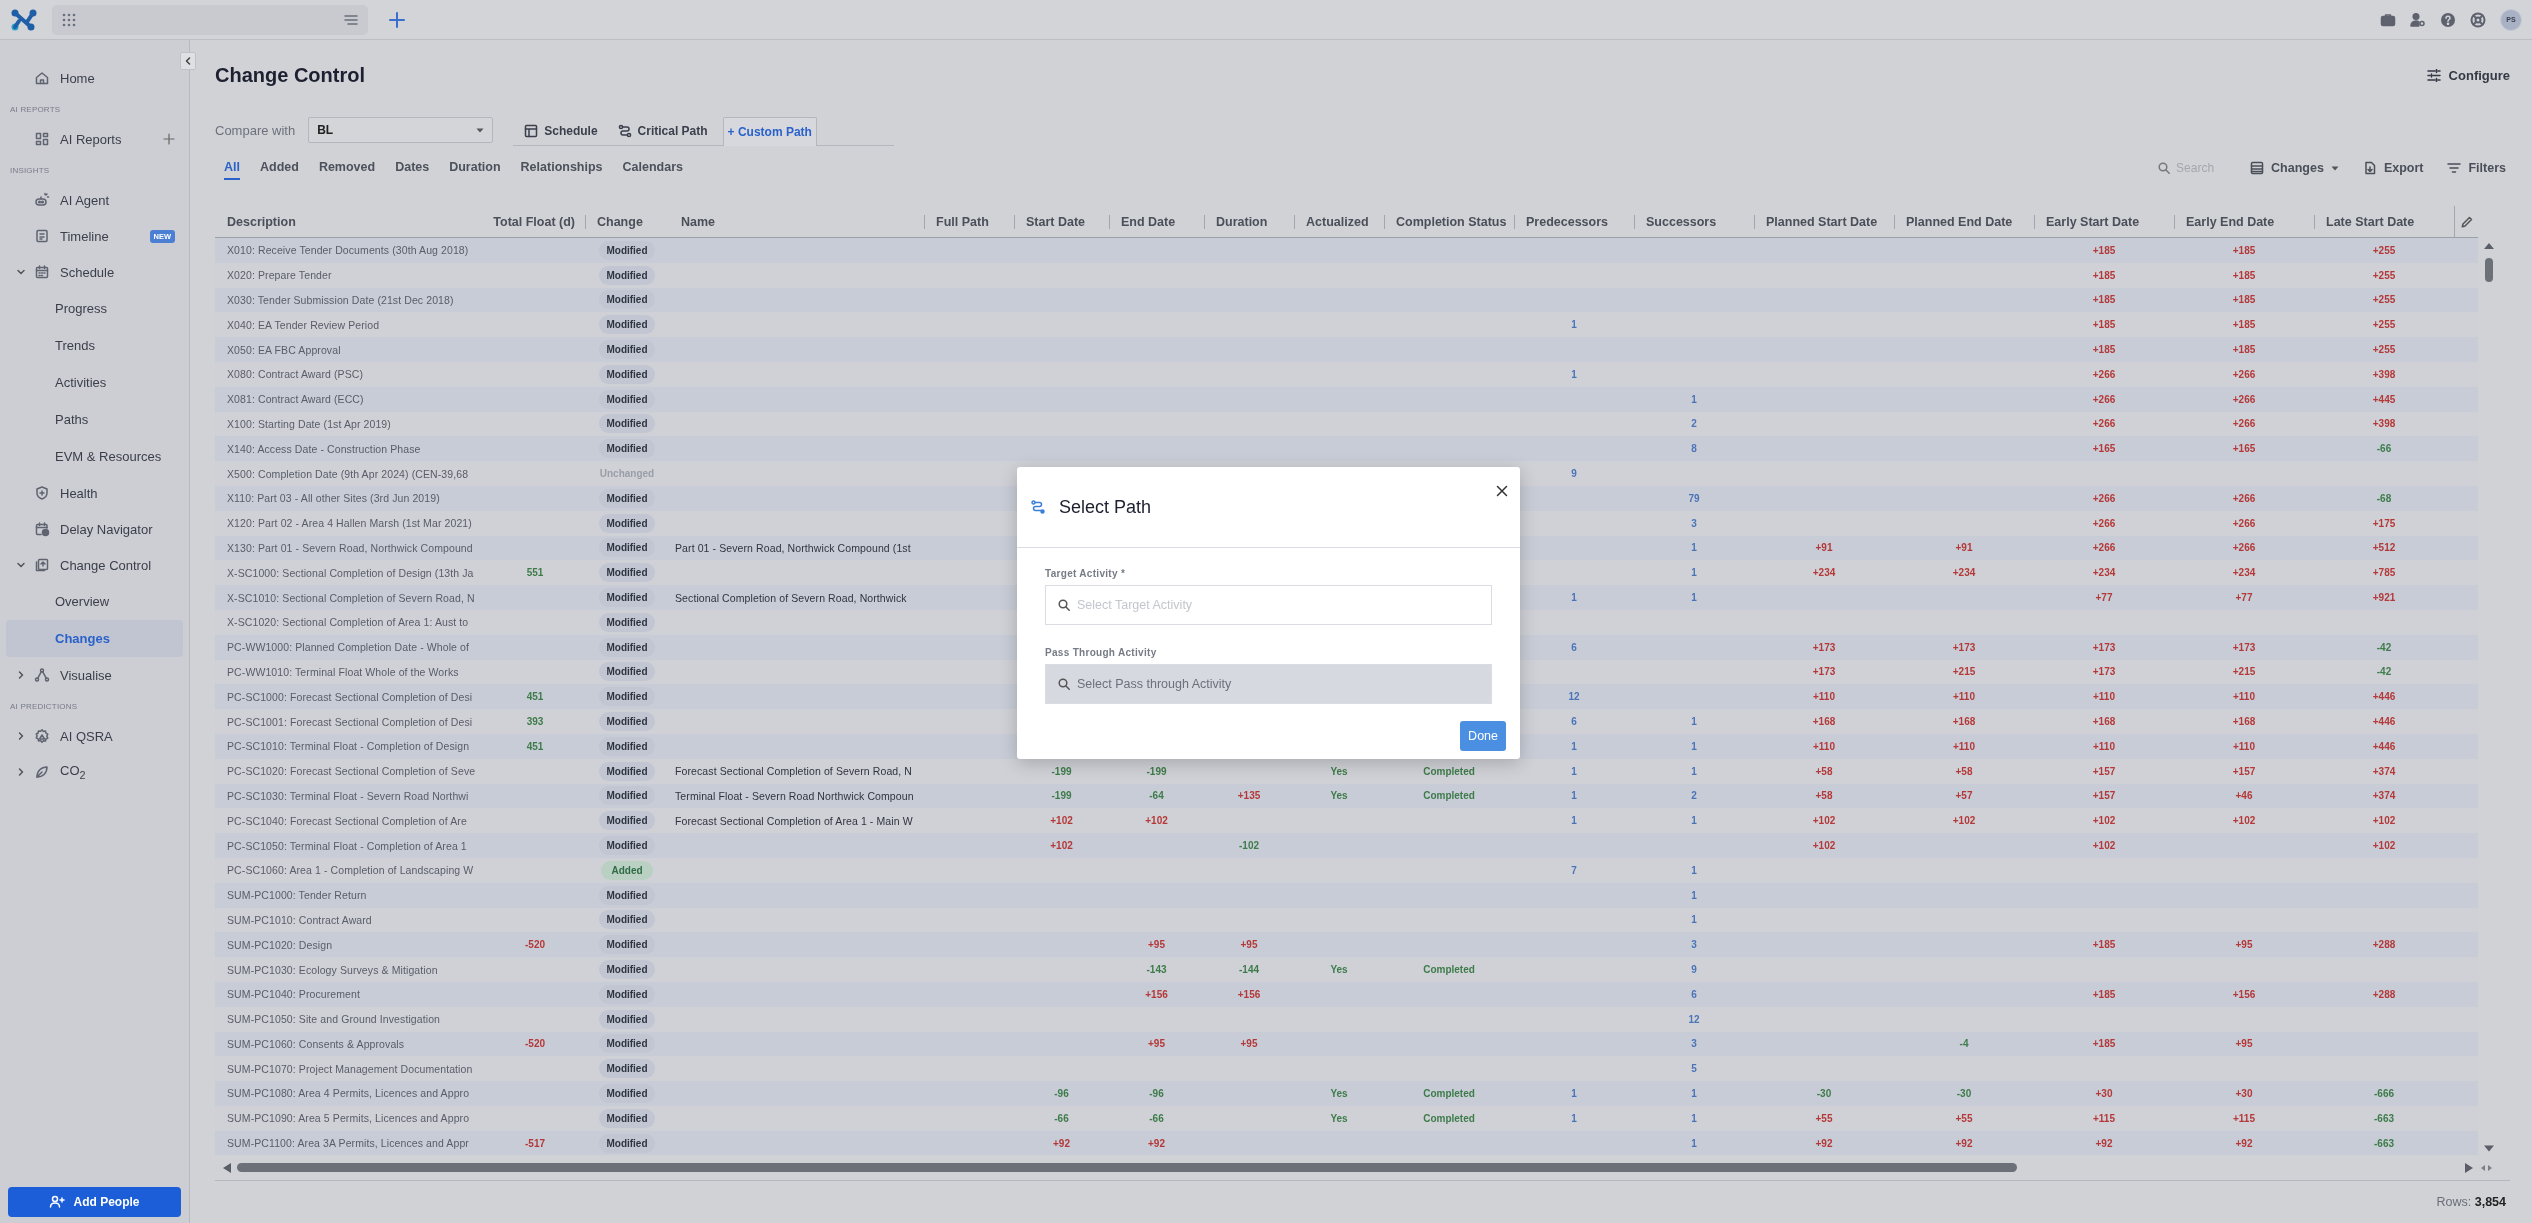 This screenshot has height=1223, width=2532. What do you see at coordinates (1824, 746) in the screenshot?
I see `table-cell-text: +110` at bounding box center [1824, 746].